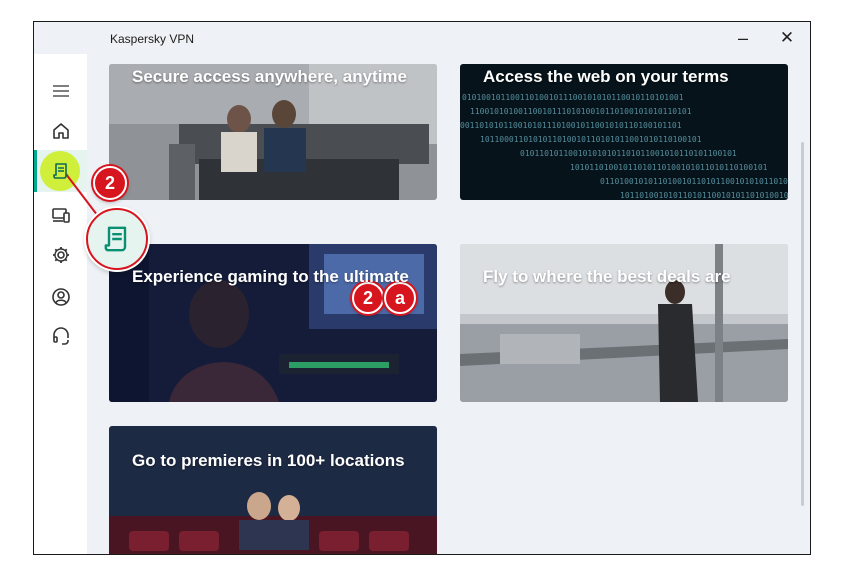 Image resolution: width=843 pixels, height=574 pixels. Describe the element at coordinates (704, 195) in the screenshot. I see `svg-text:101101001010110101100101011010: 101101001010110101100101011010100101101` at that location.